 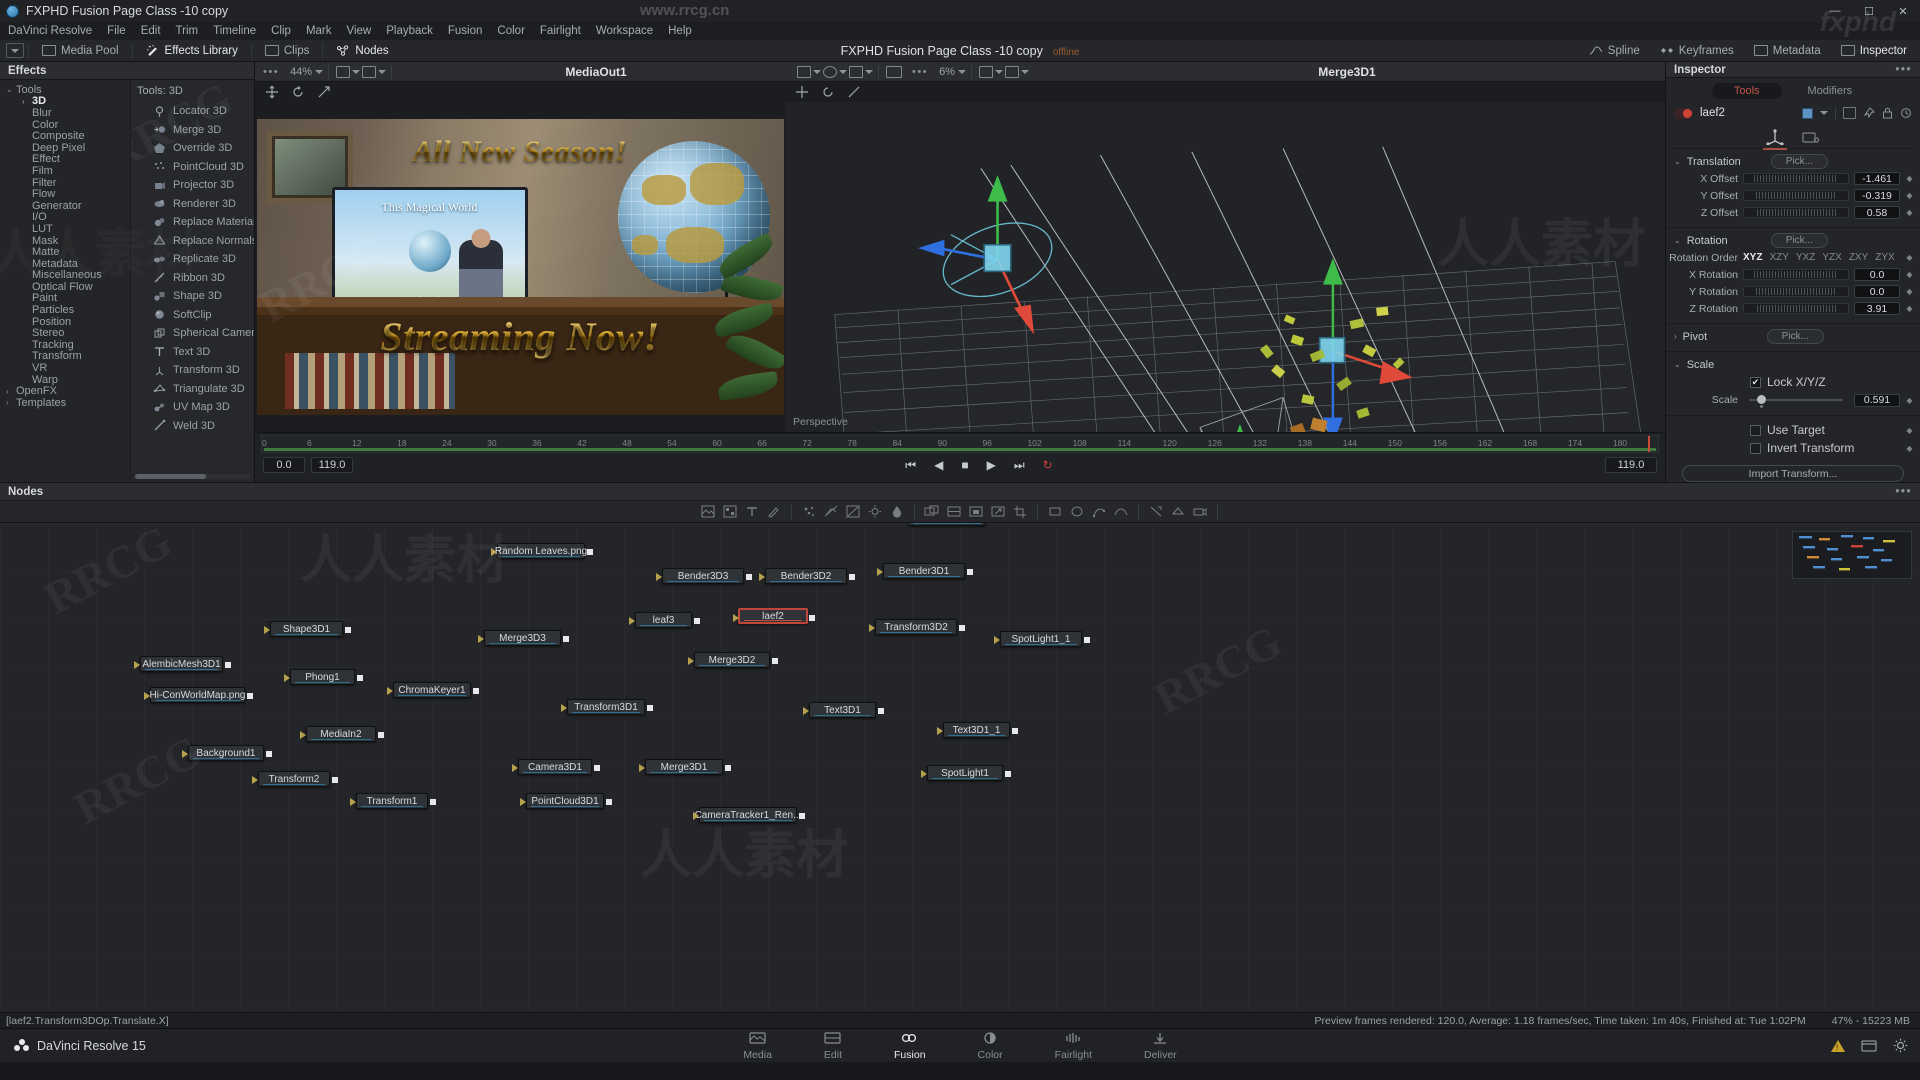 What do you see at coordinates (1011, 71) in the screenshot?
I see `viewer2-lut-icon` at bounding box center [1011, 71].